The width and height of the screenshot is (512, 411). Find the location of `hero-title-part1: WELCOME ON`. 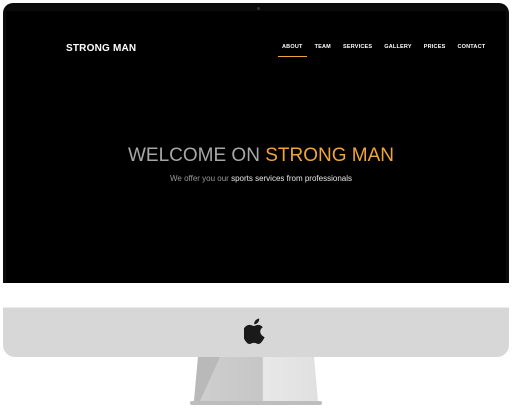

hero-title-part1: WELCOME ON is located at coordinates (196, 155).